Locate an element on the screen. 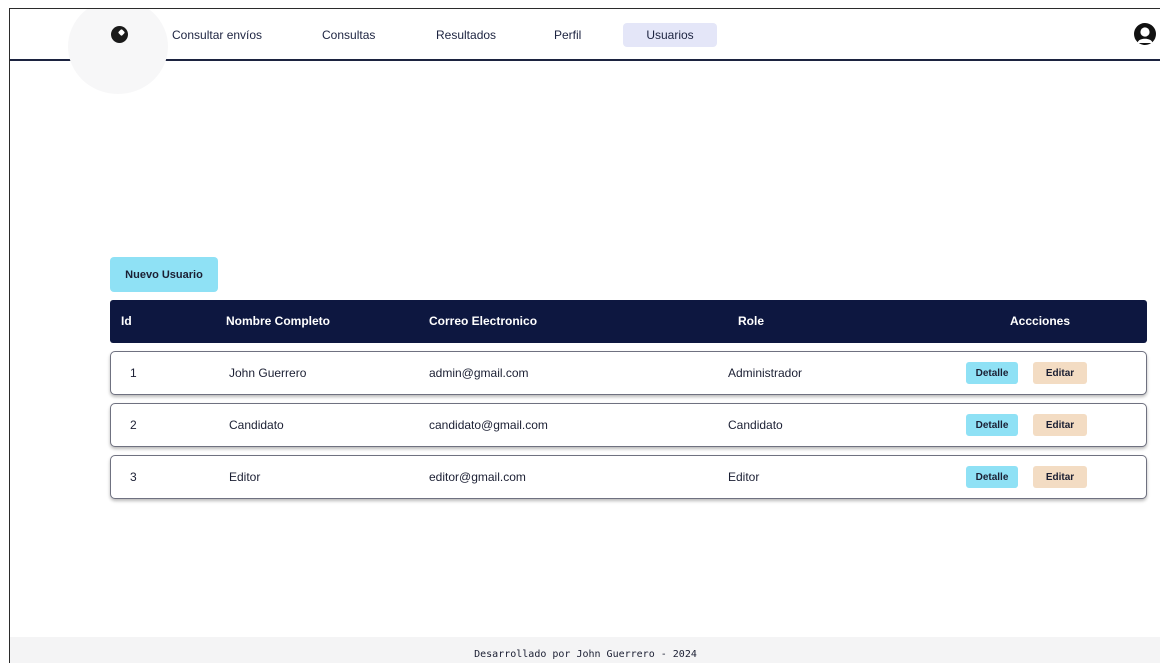 The height and width of the screenshot is (663, 1160). cell-id: 1 is located at coordinates (133, 373).